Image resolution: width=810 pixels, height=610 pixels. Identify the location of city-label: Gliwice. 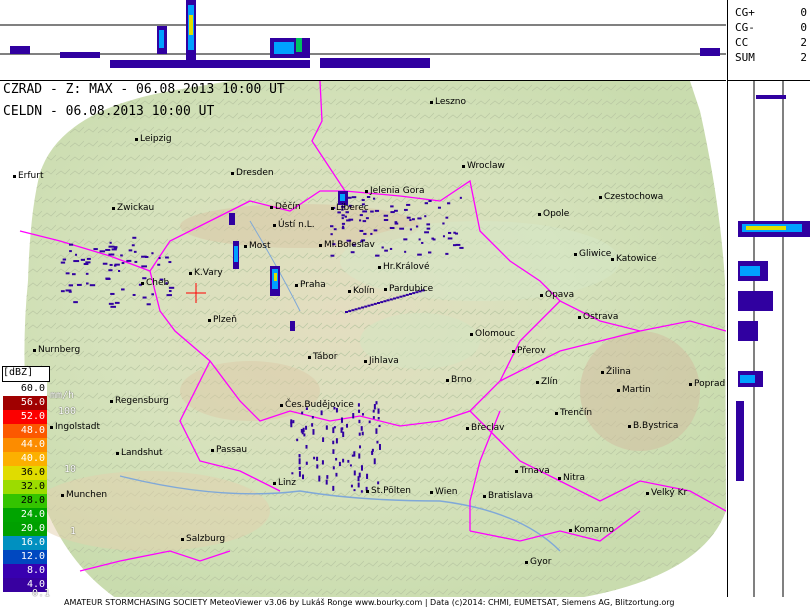
(595, 254).